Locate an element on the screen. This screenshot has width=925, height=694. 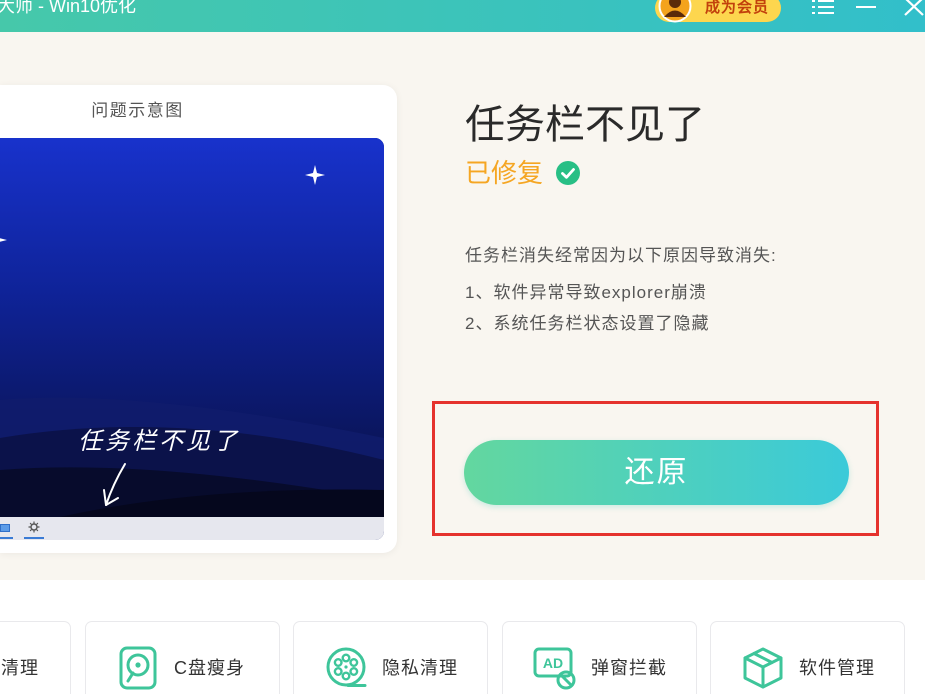
become-member-button: 成为会员 is located at coordinates (718, 11).